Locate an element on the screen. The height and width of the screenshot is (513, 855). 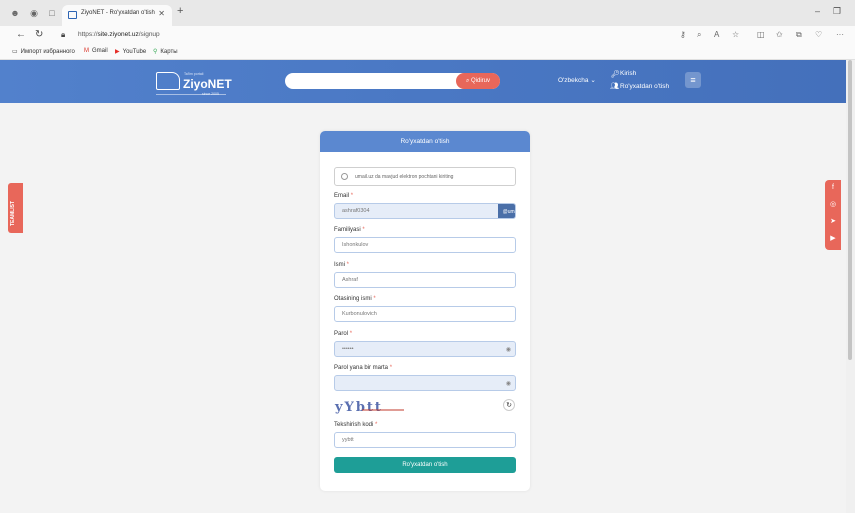
feedback-tab-label: TEAMLIST is located at coordinates (13, 213).